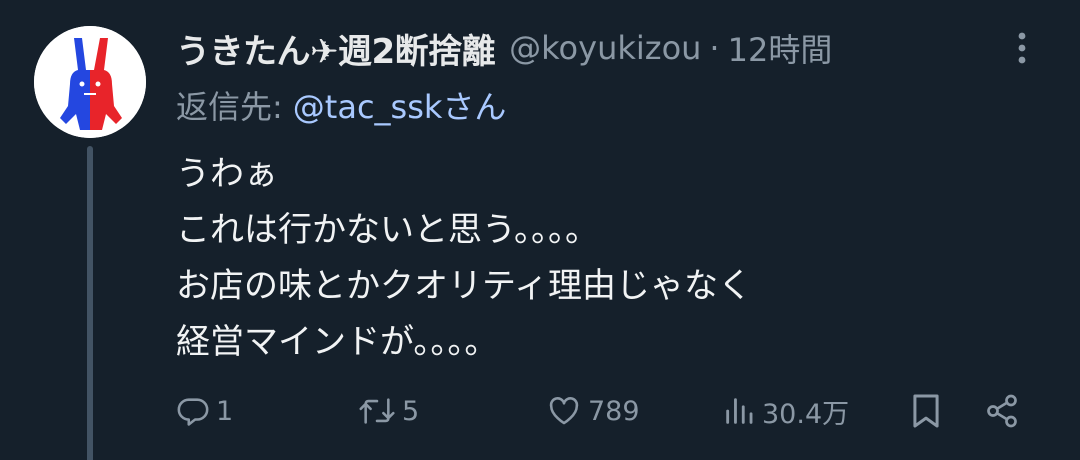  I want to click on bookmark-button, so click(926, 411).